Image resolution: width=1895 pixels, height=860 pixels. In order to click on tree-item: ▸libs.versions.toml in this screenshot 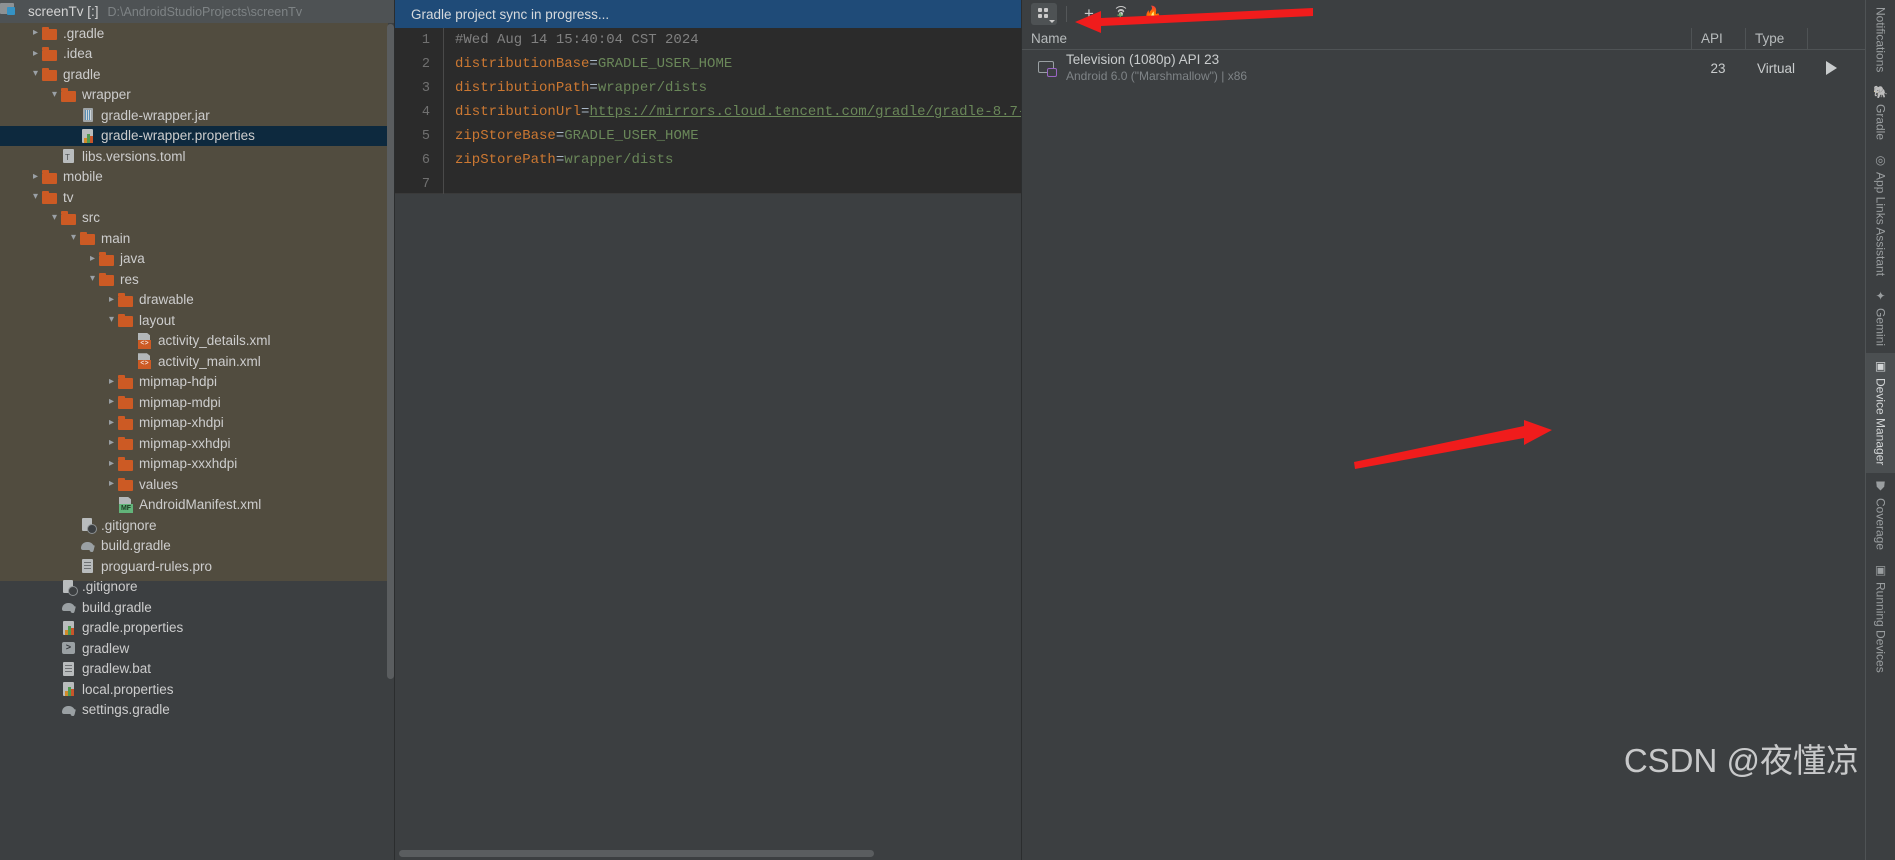, I will do `click(197, 156)`.